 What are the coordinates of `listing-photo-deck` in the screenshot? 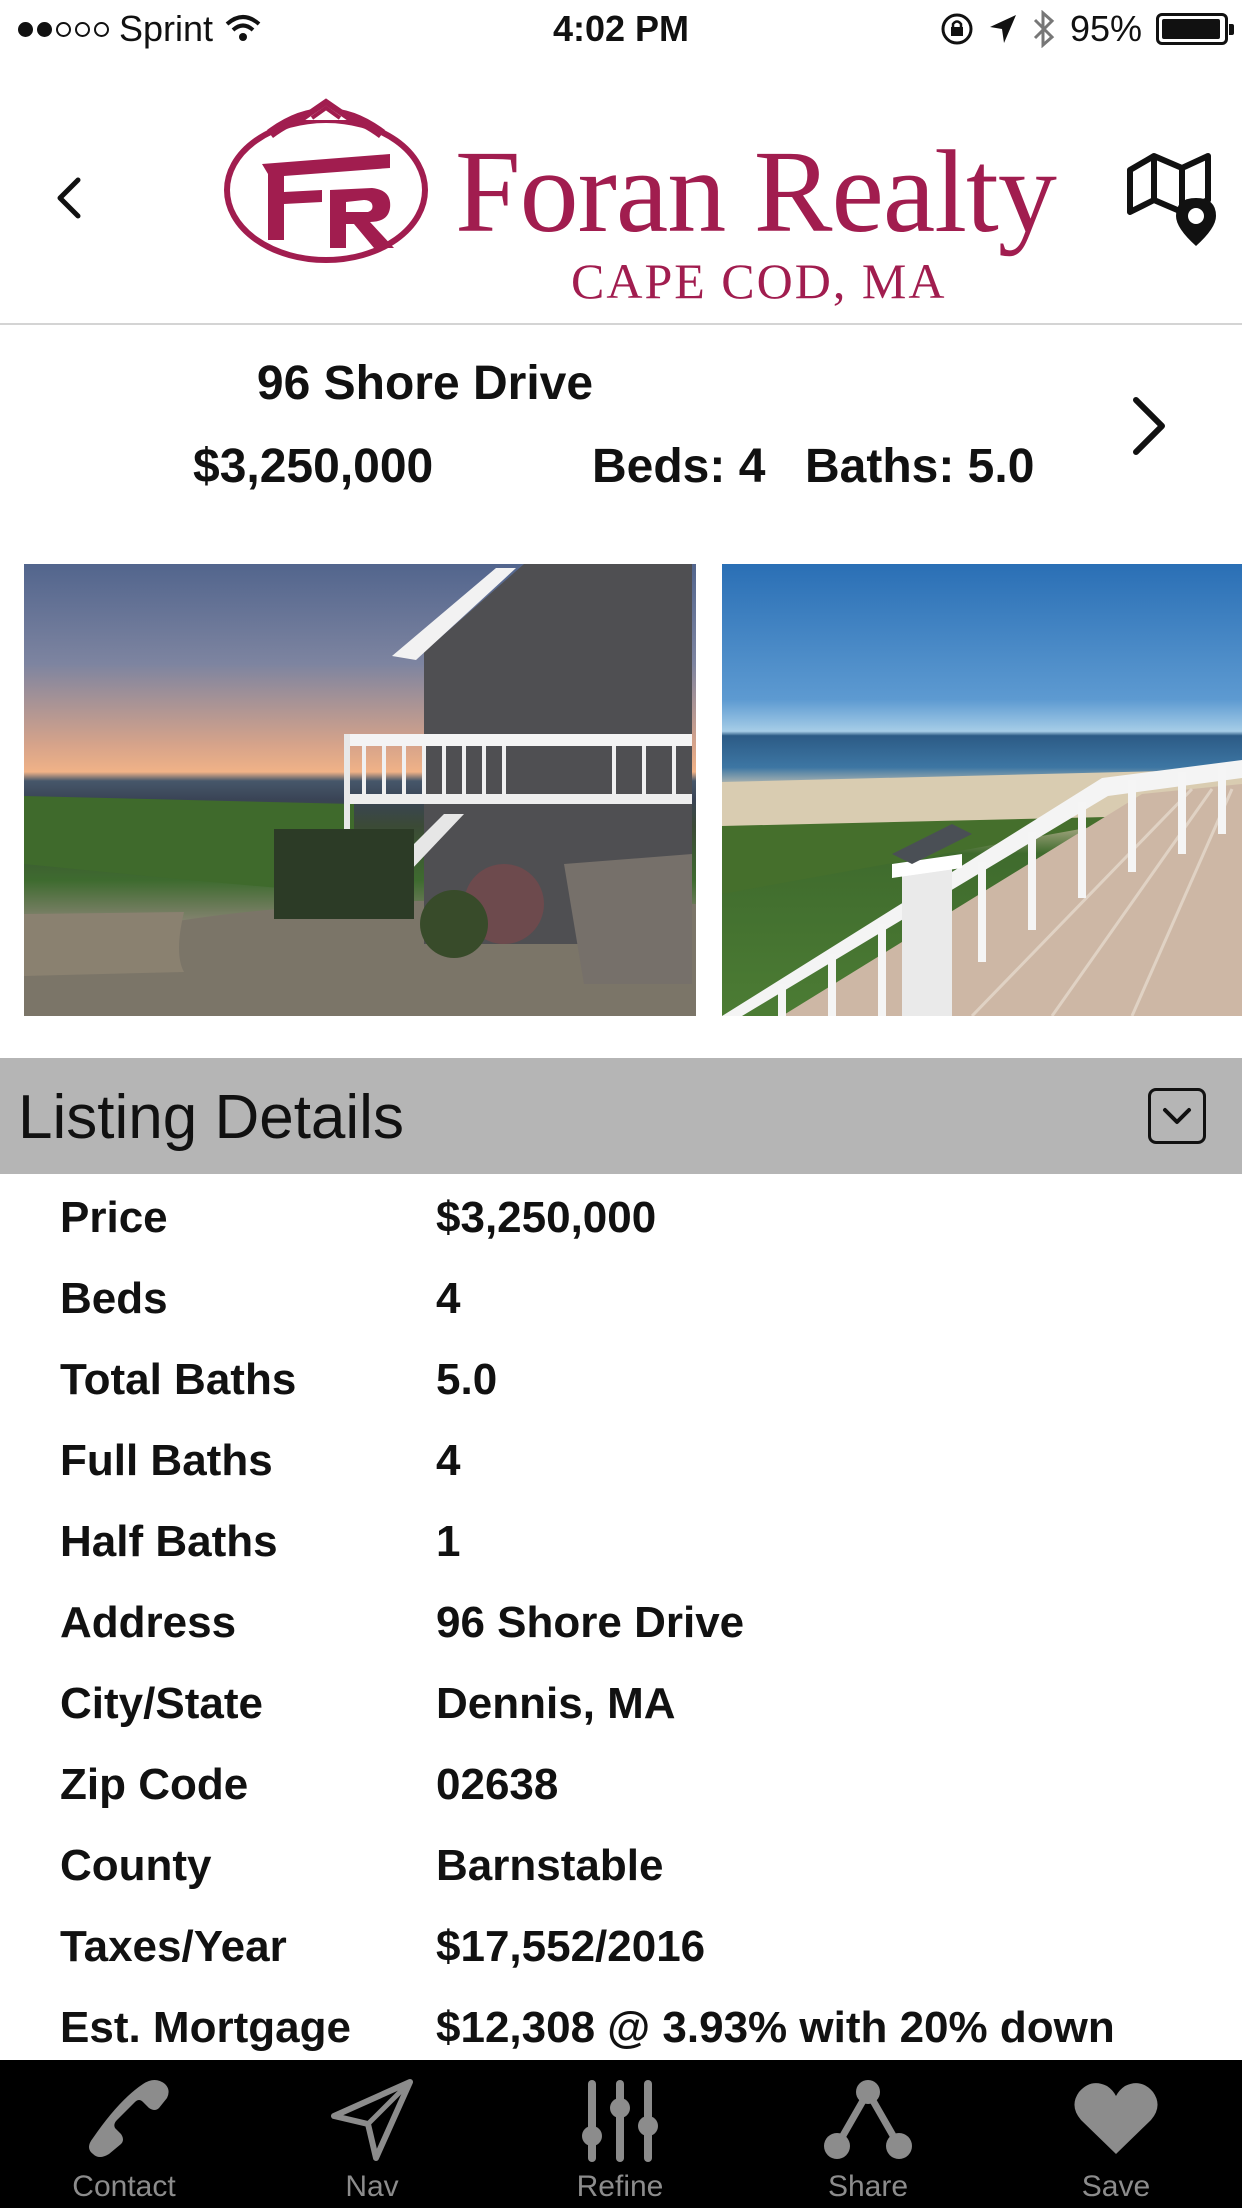 It's located at (982, 790).